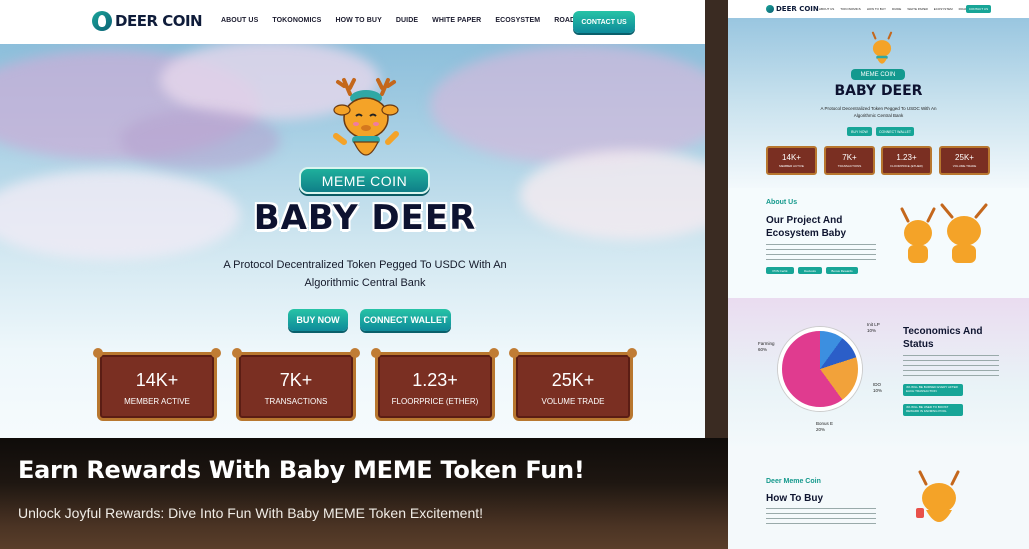 This screenshot has height=549, width=1029. Describe the element at coordinates (763, 349) in the screenshot. I see `pie-label-pct: 60%` at that location.